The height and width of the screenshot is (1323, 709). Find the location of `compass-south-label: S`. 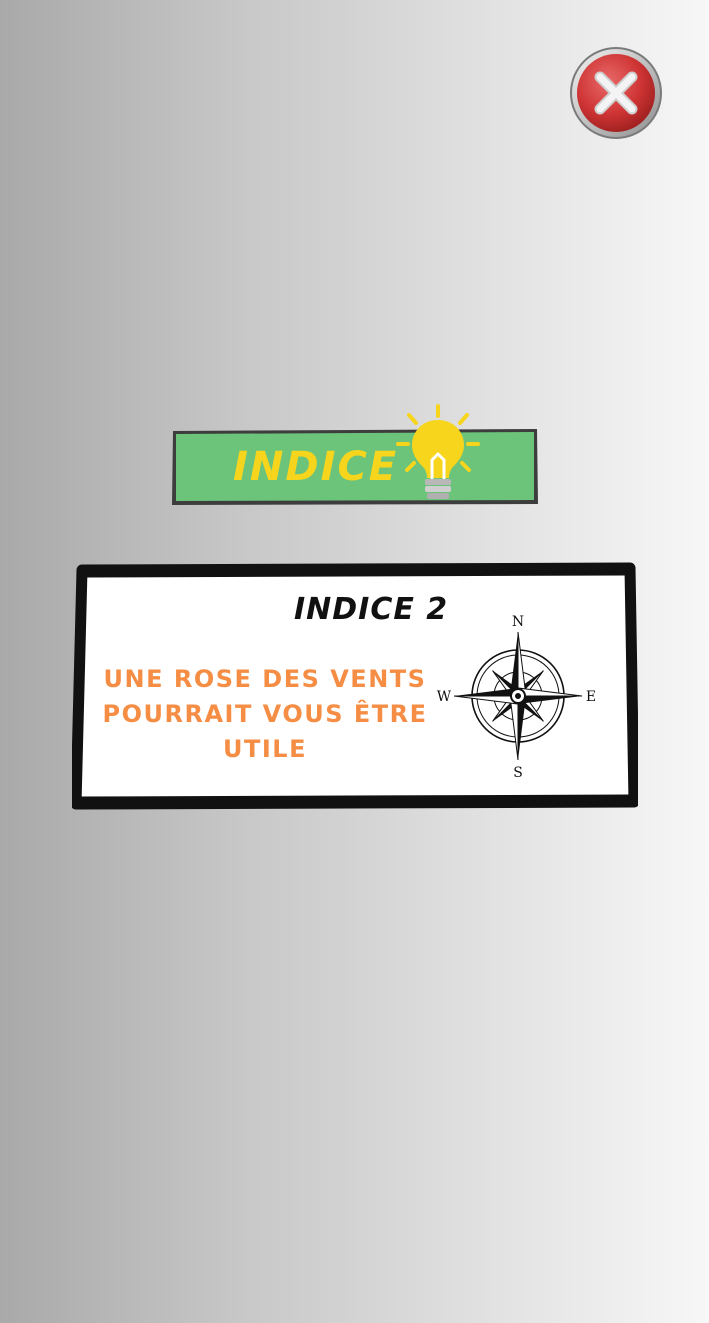

compass-south-label: S is located at coordinates (518, 773).